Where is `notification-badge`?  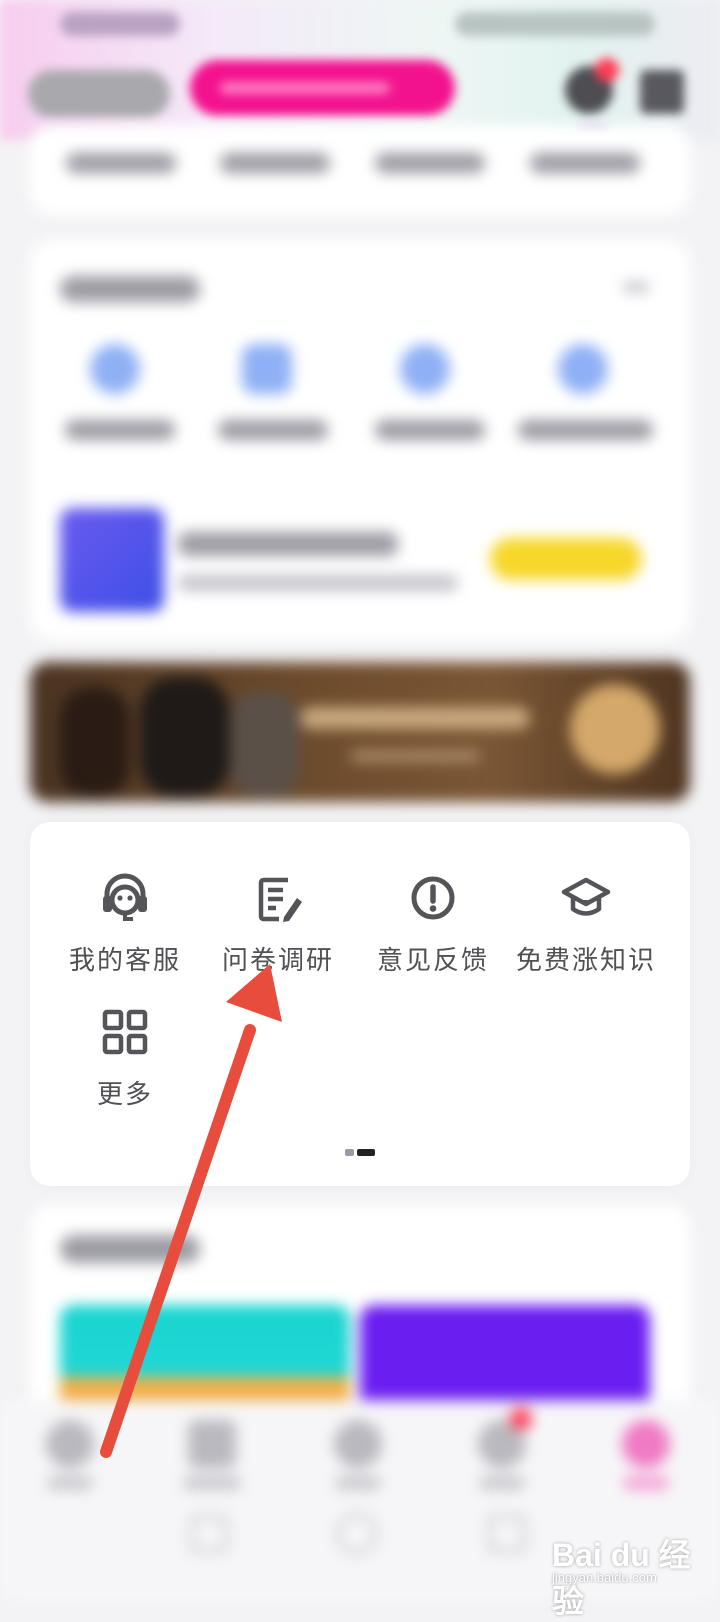
notification-badge is located at coordinates (607, 70).